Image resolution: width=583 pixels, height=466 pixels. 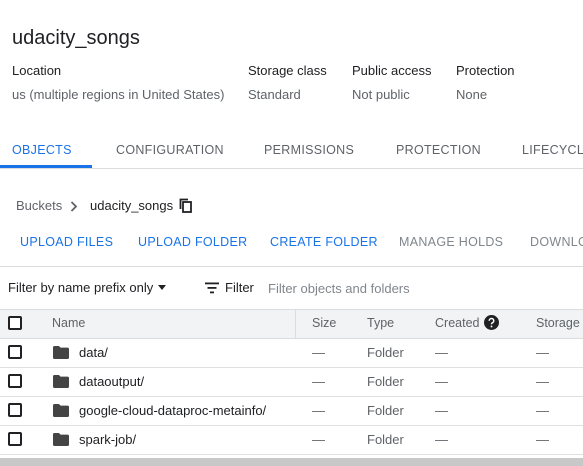 What do you see at coordinates (274, 94) in the screenshot?
I see `storage-class-value: Standard` at bounding box center [274, 94].